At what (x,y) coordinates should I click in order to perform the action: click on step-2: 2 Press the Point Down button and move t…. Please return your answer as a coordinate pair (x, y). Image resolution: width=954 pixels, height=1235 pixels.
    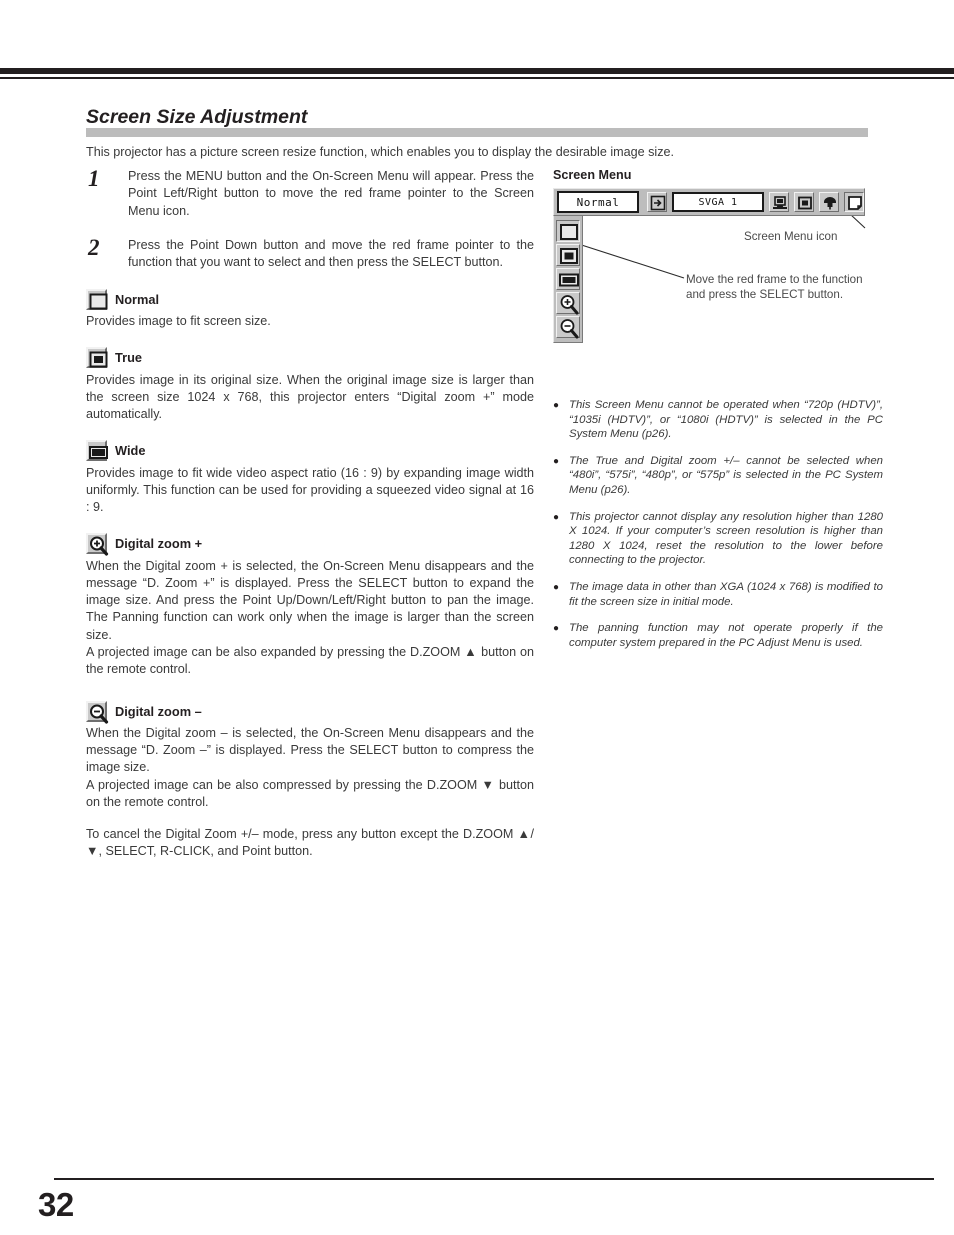
    Looking at the image, I should click on (310, 253).